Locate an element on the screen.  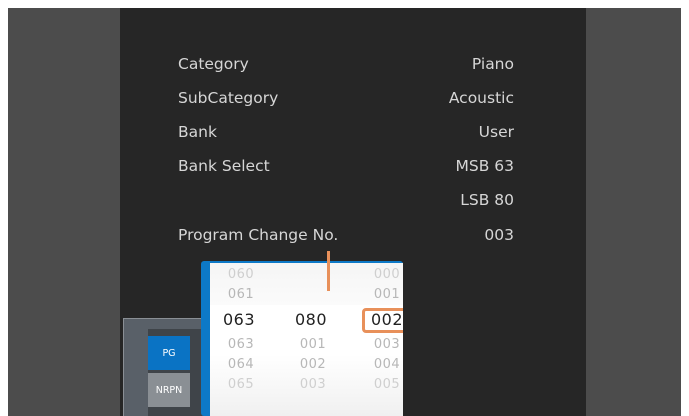
picker-col1-item: 060 is located at coordinates (241, 274).